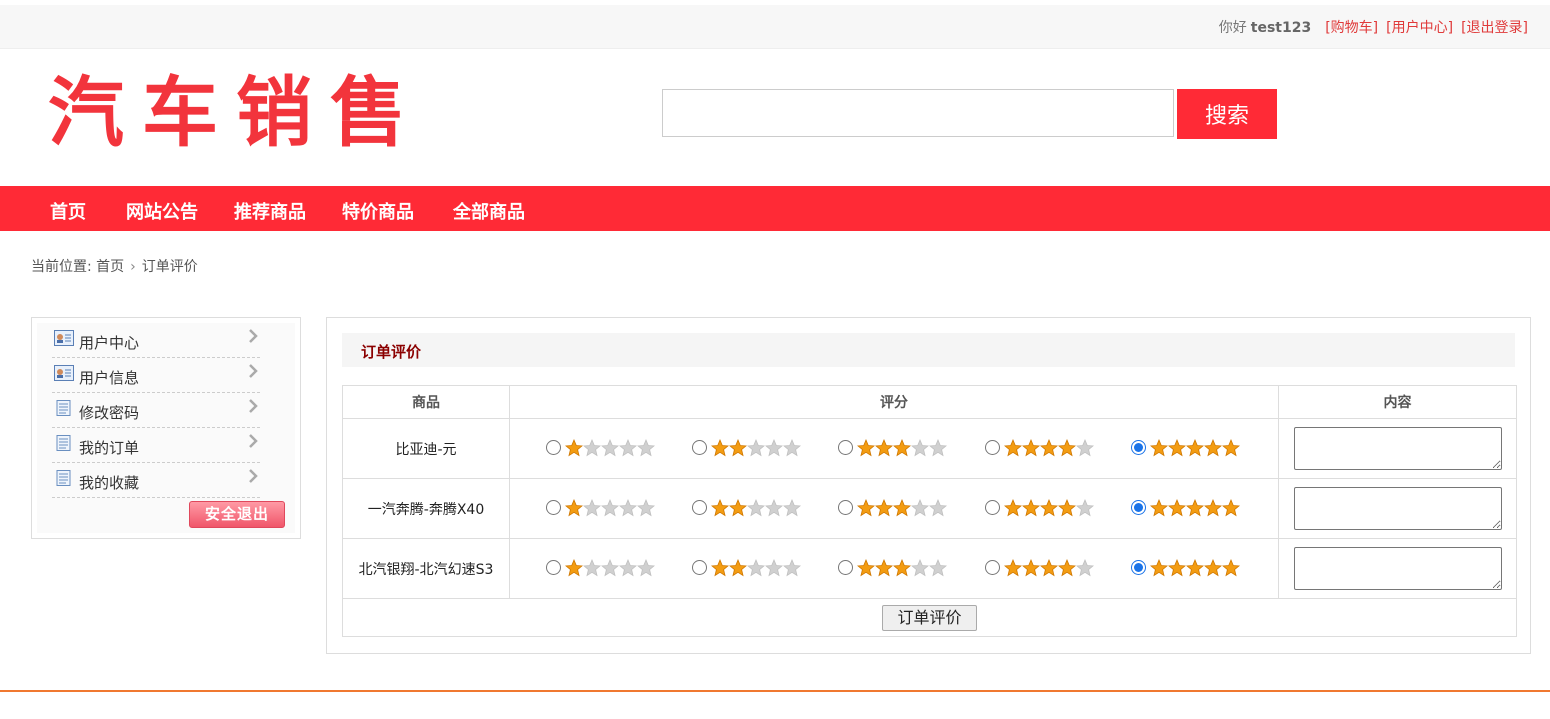  What do you see at coordinates (156, 340) in the screenshot?
I see `sidebar-item-user-center: 用户中心` at bounding box center [156, 340].